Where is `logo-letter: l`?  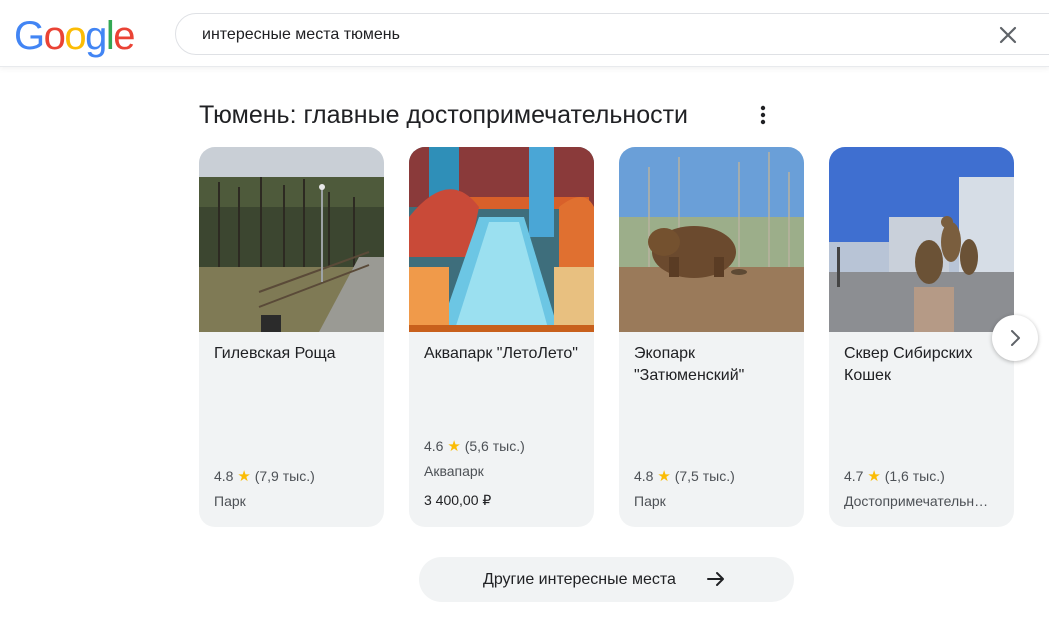 logo-letter: l is located at coordinates (110, 36).